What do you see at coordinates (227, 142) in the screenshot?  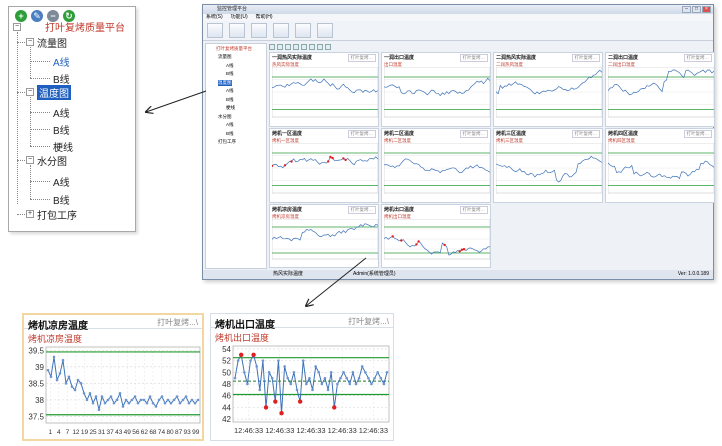 I see `app-tree-item: 打包工序` at bounding box center [227, 142].